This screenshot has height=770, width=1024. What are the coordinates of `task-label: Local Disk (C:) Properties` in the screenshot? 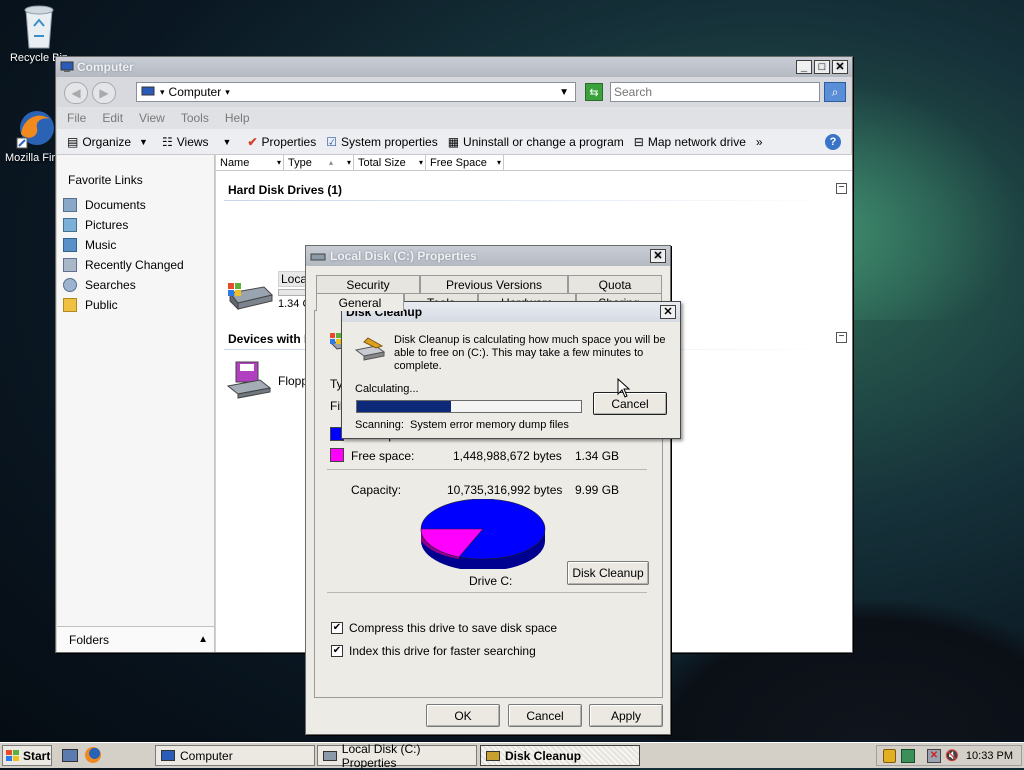 It's located at (381, 755).